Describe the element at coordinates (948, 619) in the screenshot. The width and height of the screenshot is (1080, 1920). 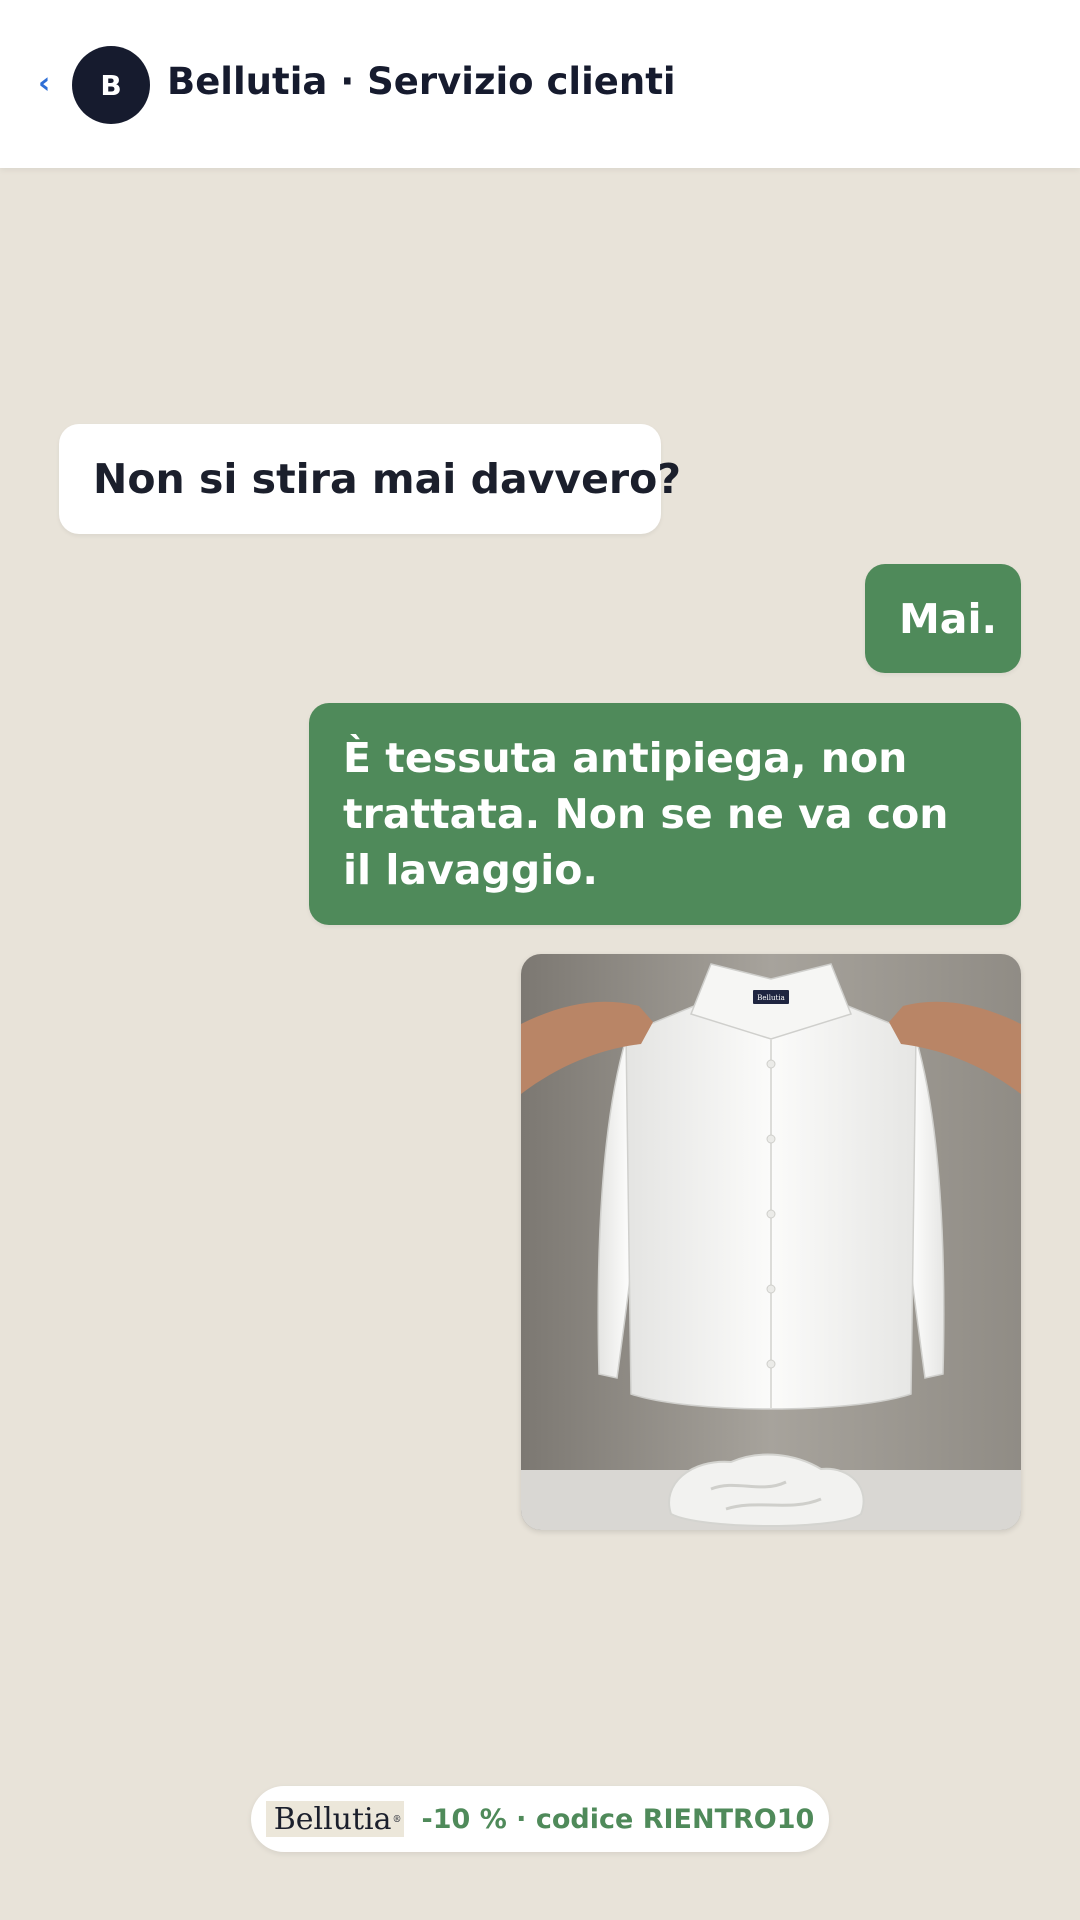
I see `message-text: Mai.` at that location.